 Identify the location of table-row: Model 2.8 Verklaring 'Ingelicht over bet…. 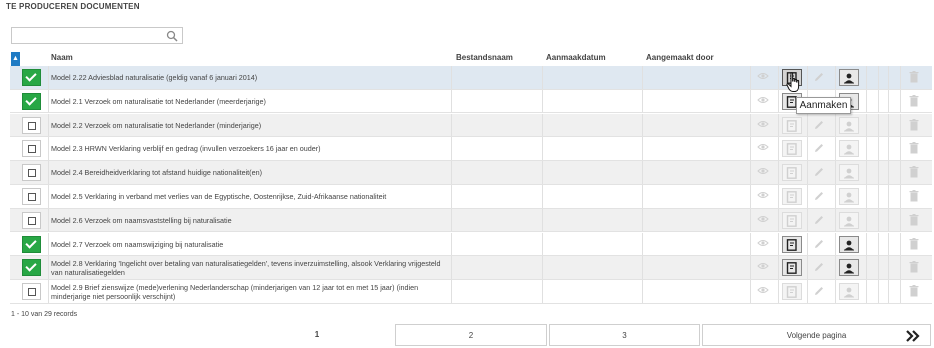
(471, 268).